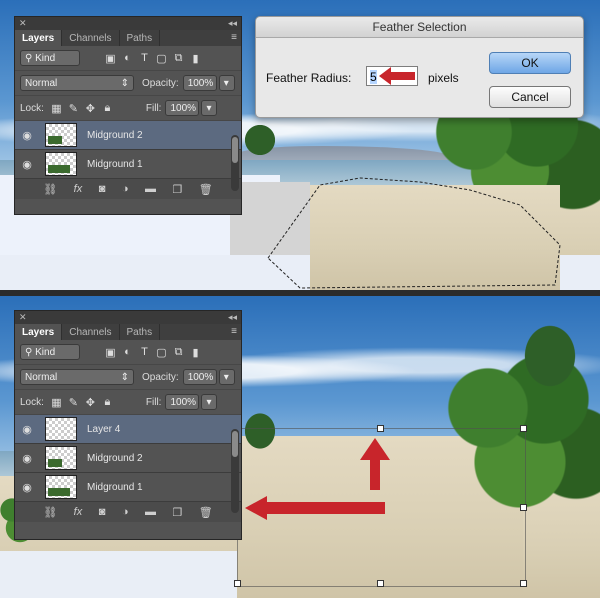 This screenshot has width=600, height=598. I want to click on layer-row-layer-4: ◉ Layer 4, so click(128, 429).